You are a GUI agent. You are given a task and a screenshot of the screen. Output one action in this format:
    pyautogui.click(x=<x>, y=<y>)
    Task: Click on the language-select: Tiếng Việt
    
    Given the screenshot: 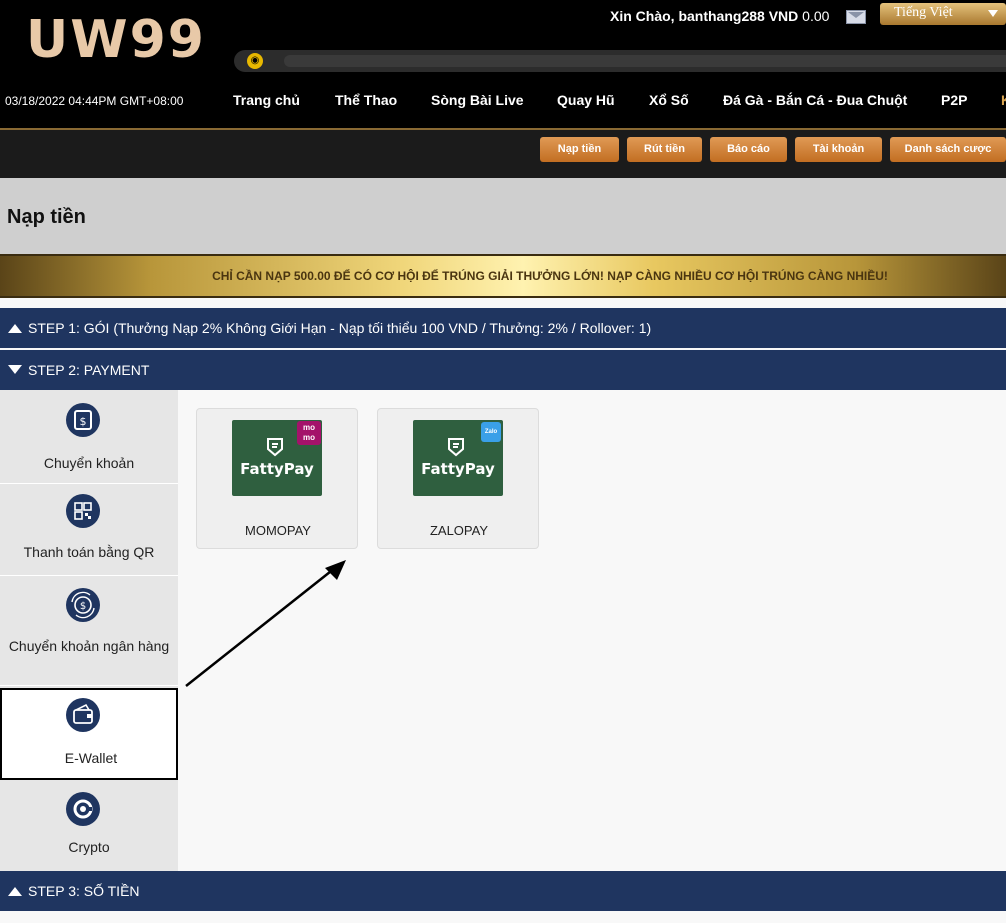 What is the action you would take?
    pyautogui.click(x=943, y=14)
    